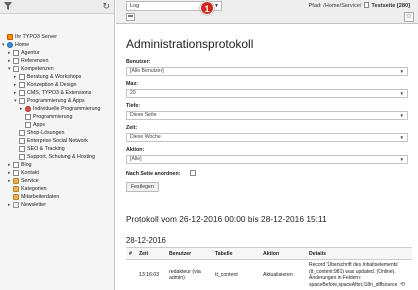 The image size is (418, 290). I want to click on shortcut-icon, so click(16, 205).